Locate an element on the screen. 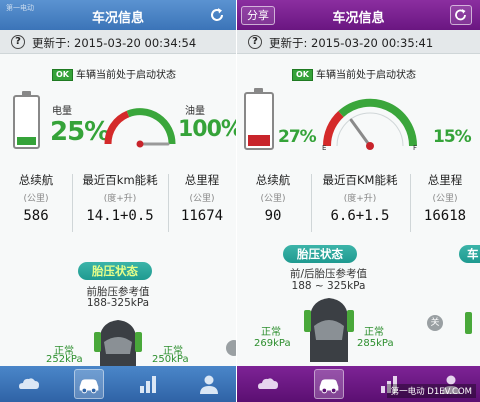 The height and width of the screenshot is (402, 480). fuel-label: 油量 is located at coordinates (195, 111).